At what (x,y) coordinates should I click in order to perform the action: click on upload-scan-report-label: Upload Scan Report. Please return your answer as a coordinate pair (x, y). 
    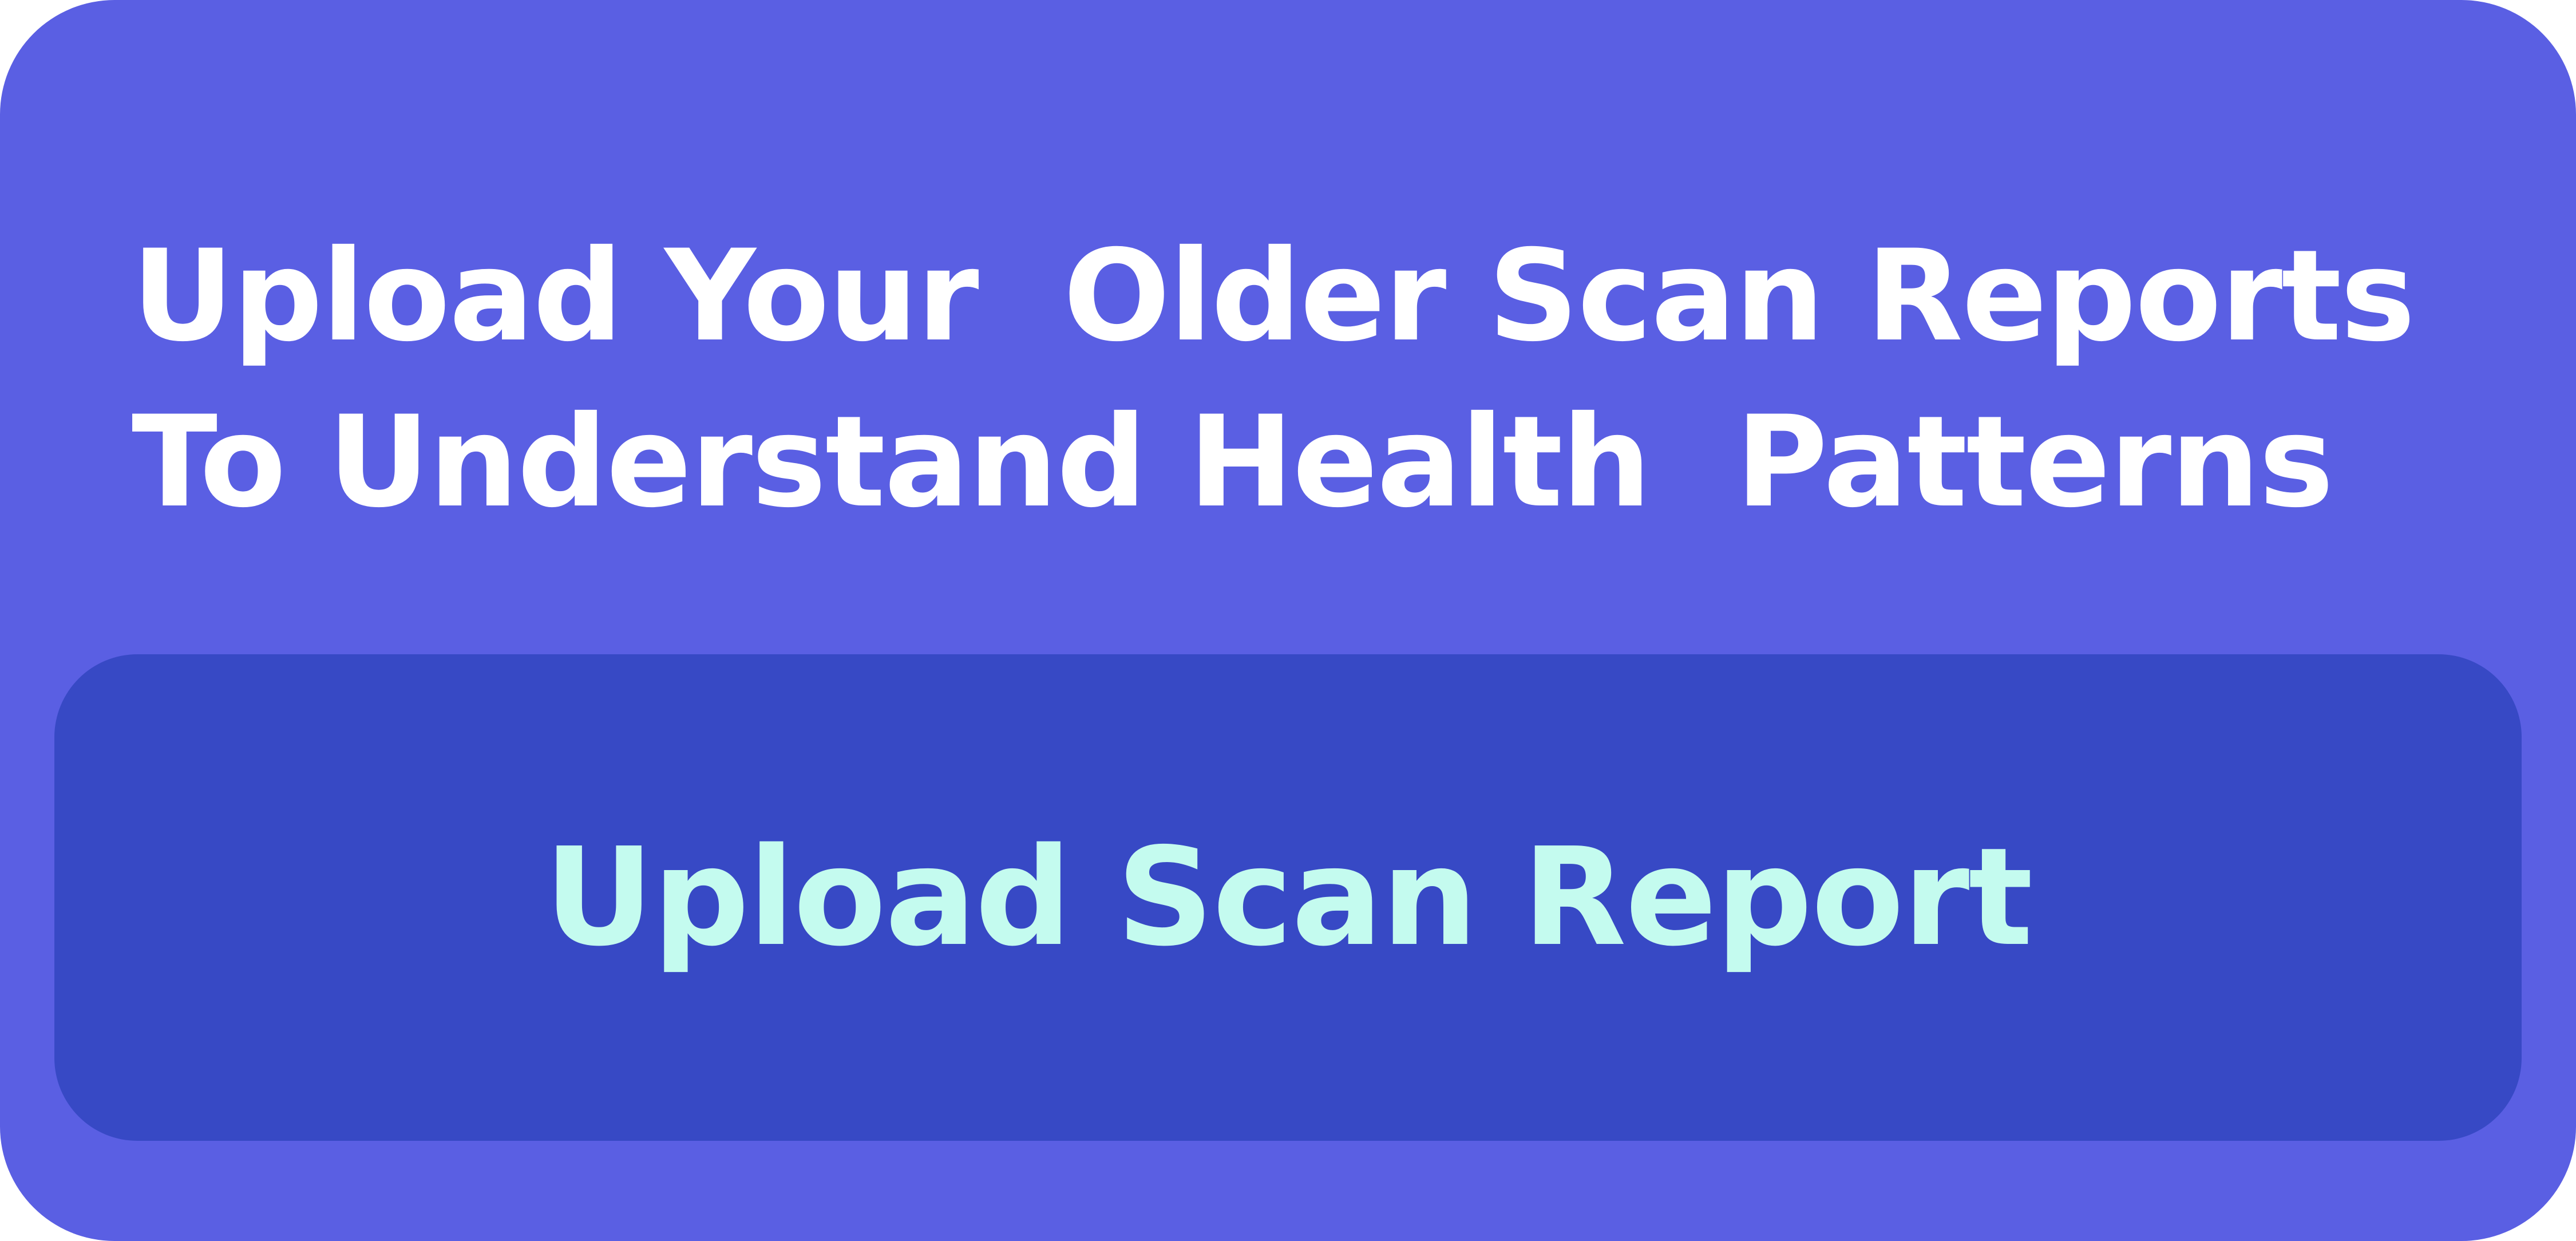
    Looking at the image, I should click on (1288, 897).